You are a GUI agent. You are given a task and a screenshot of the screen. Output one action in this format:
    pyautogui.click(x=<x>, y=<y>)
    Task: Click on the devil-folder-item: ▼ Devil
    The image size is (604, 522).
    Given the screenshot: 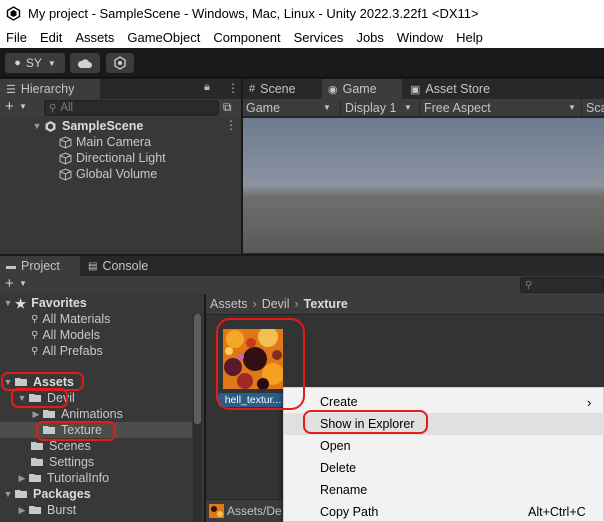 What is the action you would take?
    pyautogui.click(x=46, y=398)
    